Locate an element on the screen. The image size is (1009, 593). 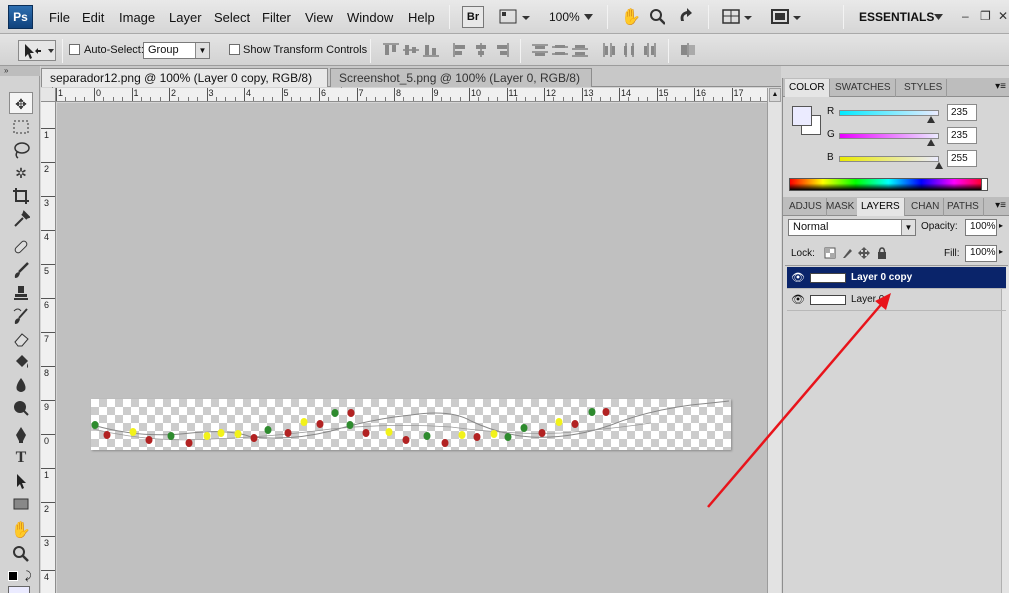
annotation-arrow is located at coordinates (799, 400).